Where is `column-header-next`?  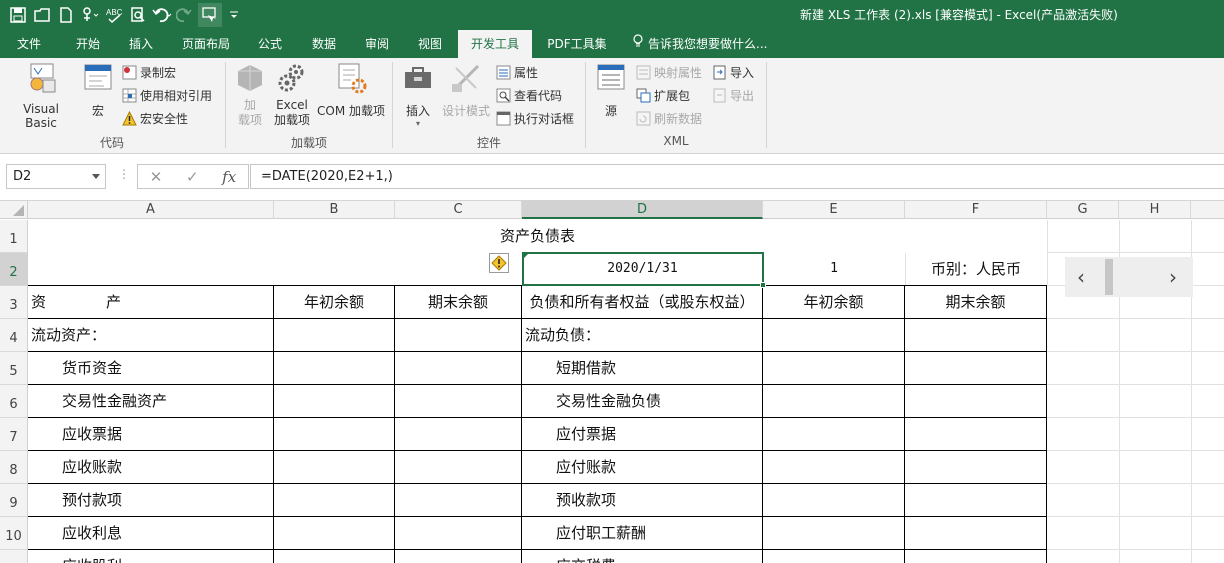
column-header-next is located at coordinates (1207, 210).